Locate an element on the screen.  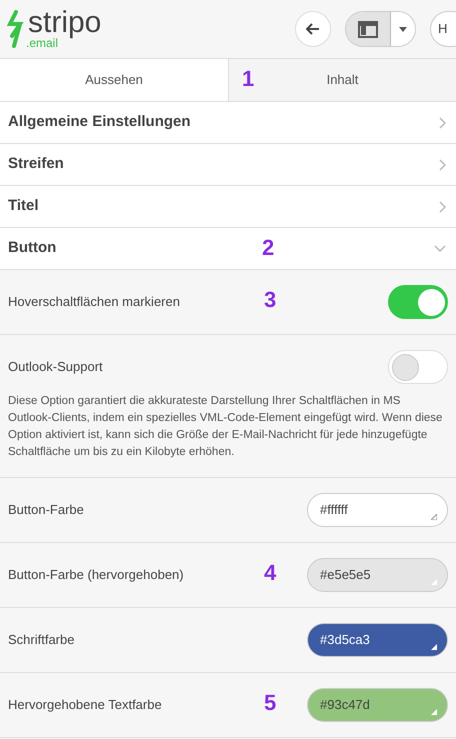
arrow-left-icon is located at coordinates (313, 29).